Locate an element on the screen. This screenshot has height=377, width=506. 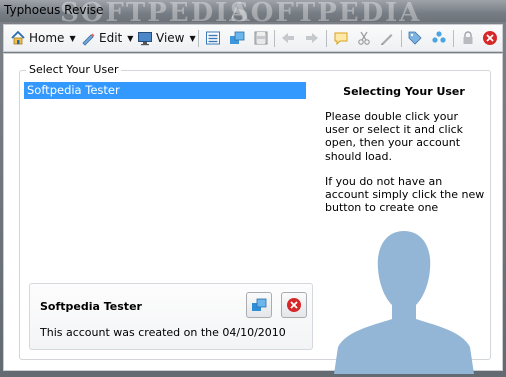
group-label: Select Your User is located at coordinates (74, 69).